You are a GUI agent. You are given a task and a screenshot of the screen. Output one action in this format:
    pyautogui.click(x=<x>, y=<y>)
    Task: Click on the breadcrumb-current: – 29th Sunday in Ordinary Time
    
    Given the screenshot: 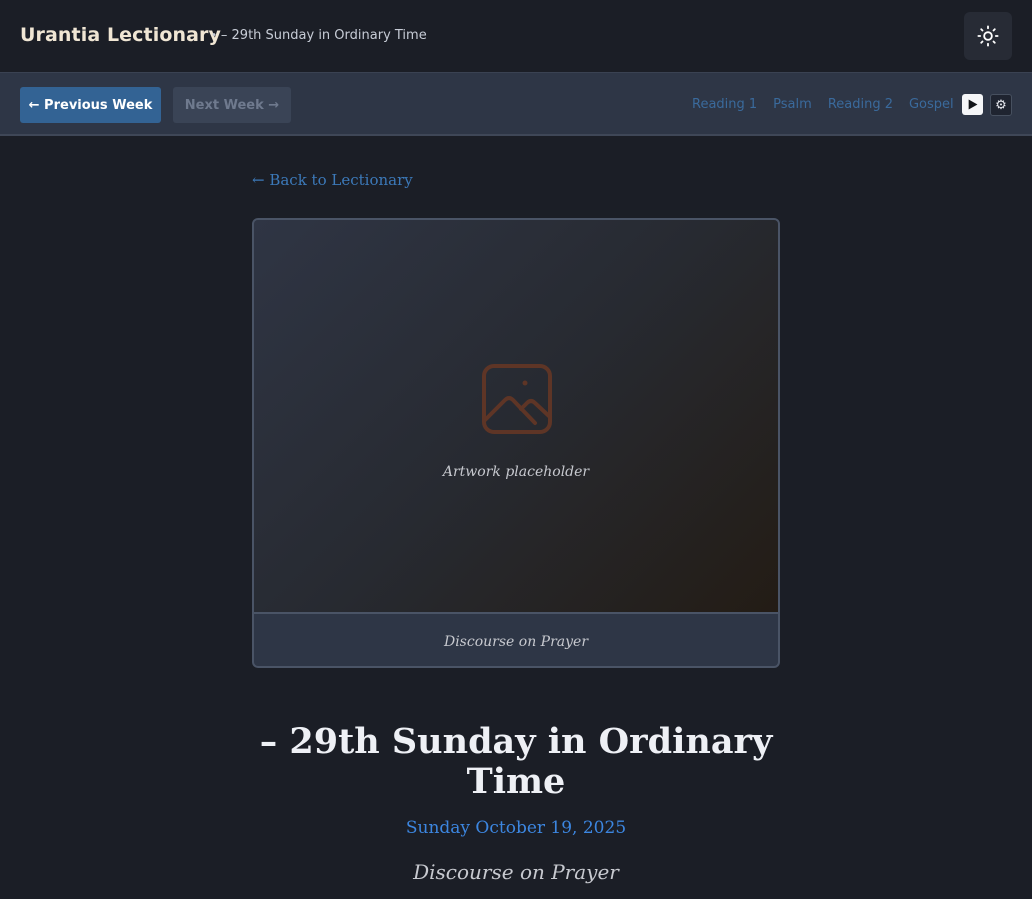 What is the action you would take?
    pyautogui.click(x=323, y=35)
    